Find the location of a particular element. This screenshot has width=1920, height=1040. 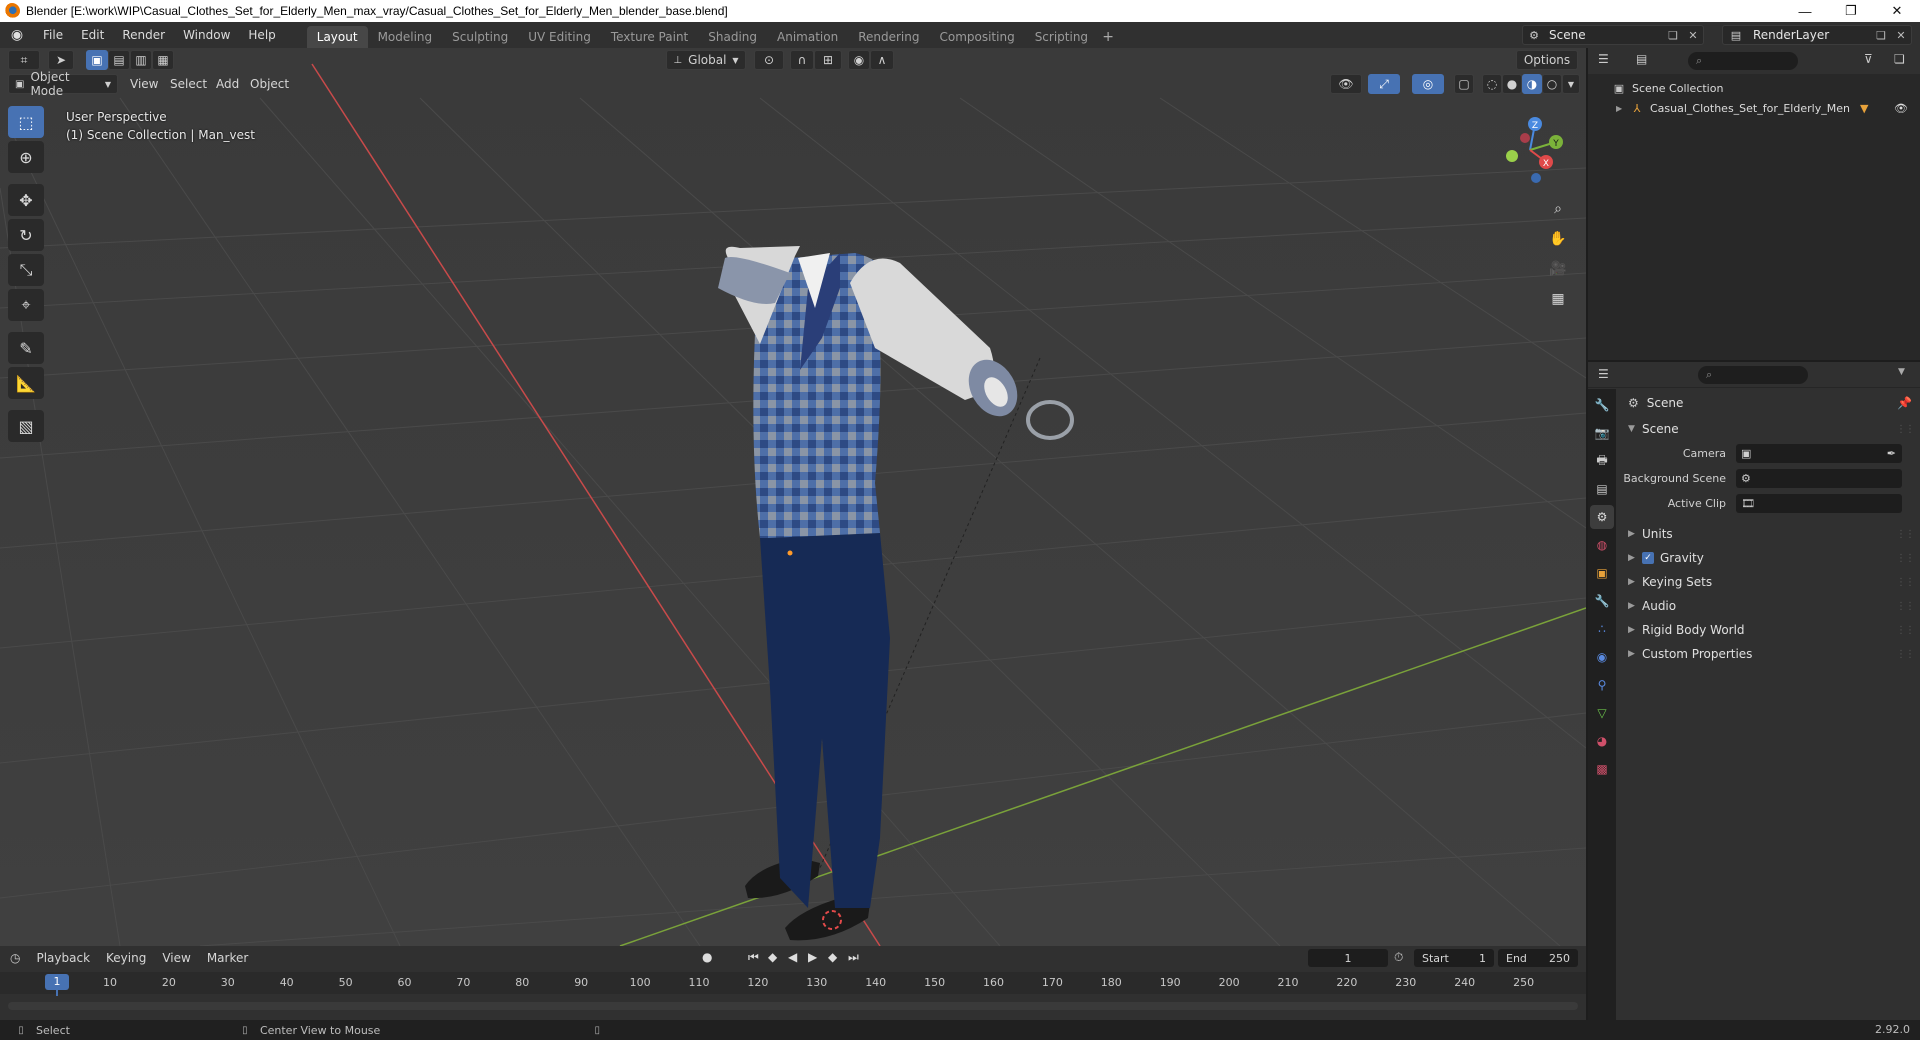

panel-keying-sets: ▶ Keying Sets ⋮⋮ is located at coordinates (1769, 582).